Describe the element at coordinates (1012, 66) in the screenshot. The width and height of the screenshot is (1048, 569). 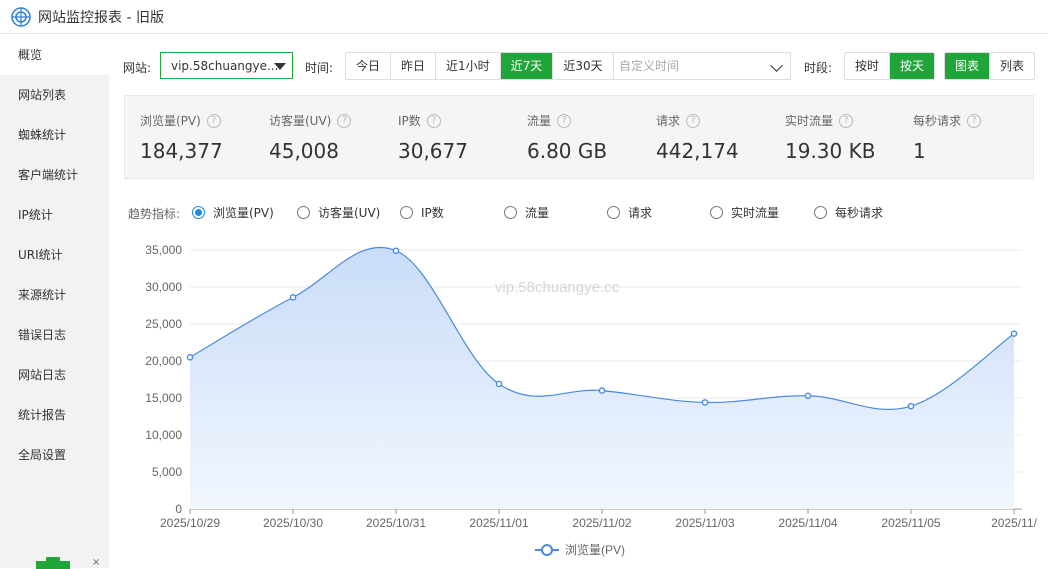
I see `view-list-button: 列表` at that location.